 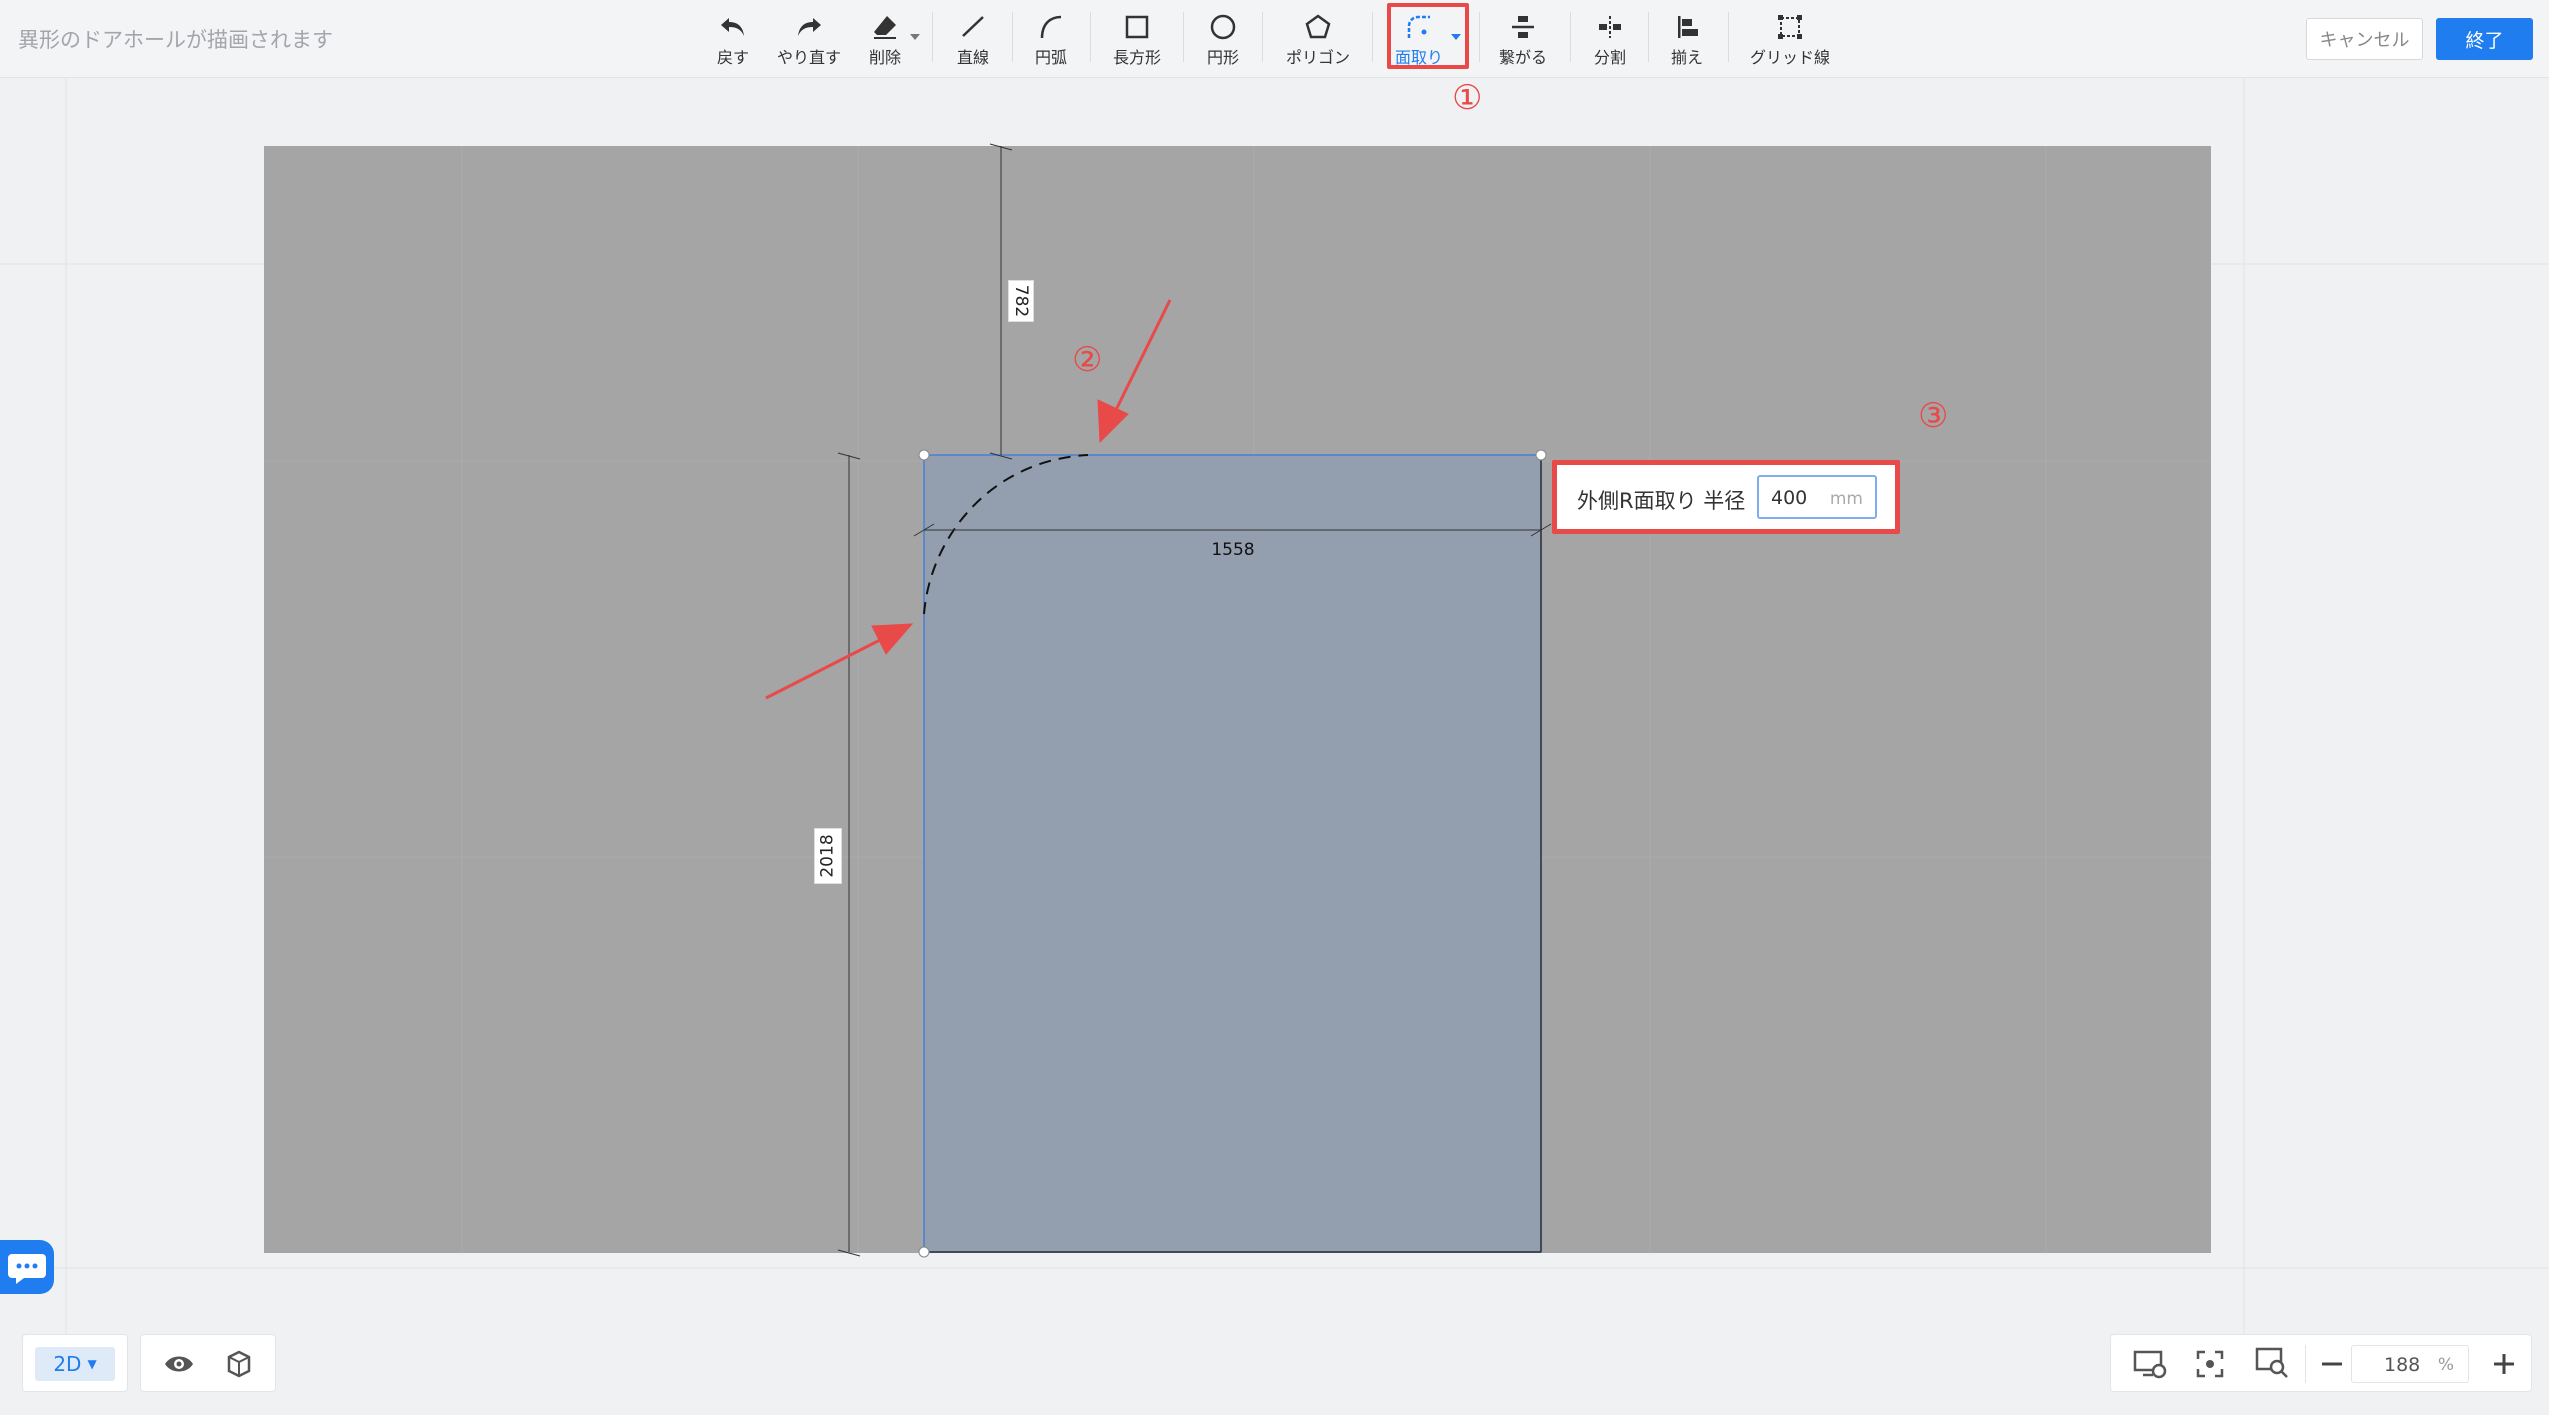 I want to click on view-settings-icon, so click(x=2150, y=1364).